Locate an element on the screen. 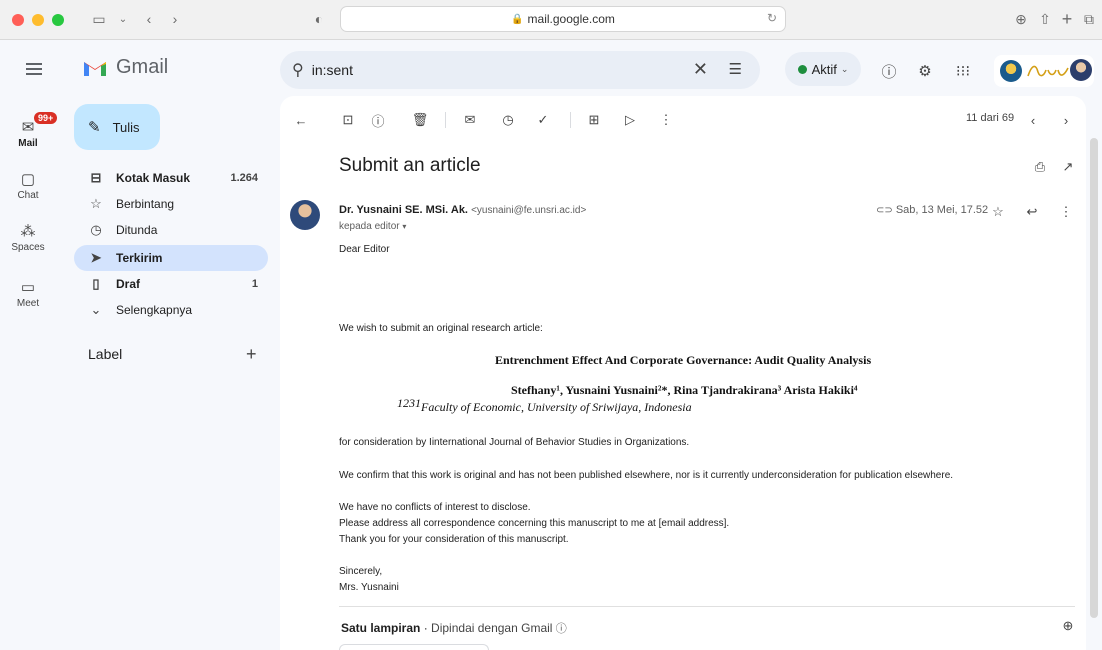 Image resolution: width=1102 pixels, height=650 pixels. status-dropdown: Aktif ⌄ is located at coordinates (823, 69).